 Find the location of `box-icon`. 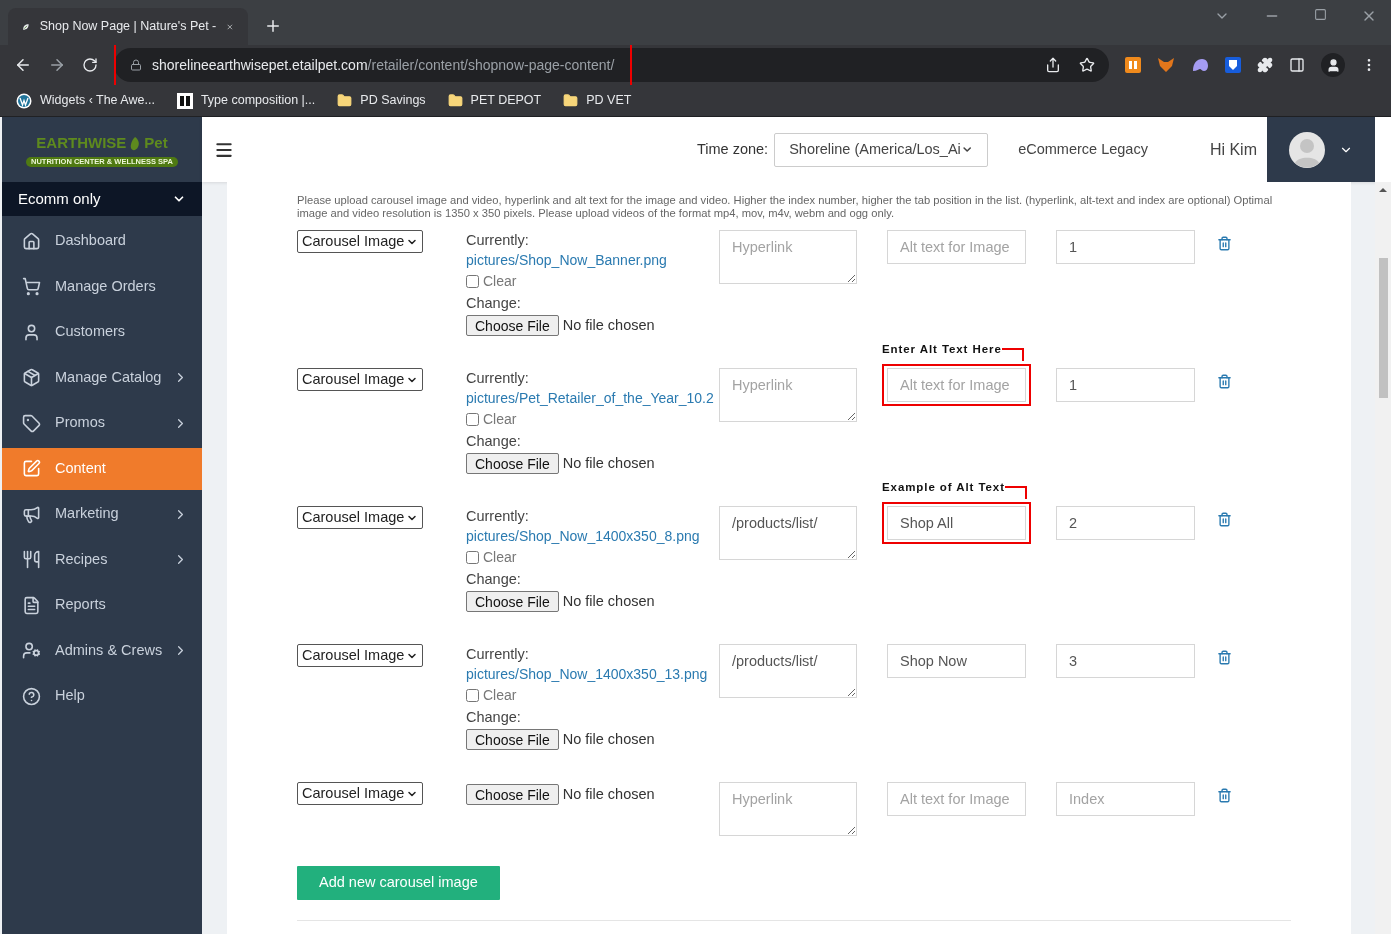

box-icon is located at coordinates (31, 377).